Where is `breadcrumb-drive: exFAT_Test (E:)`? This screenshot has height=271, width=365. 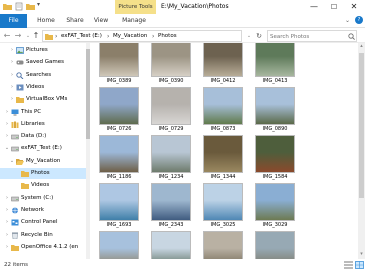
breadcrumb-drive: exFAT_Test (E:) is located at coordinates (81, 36).